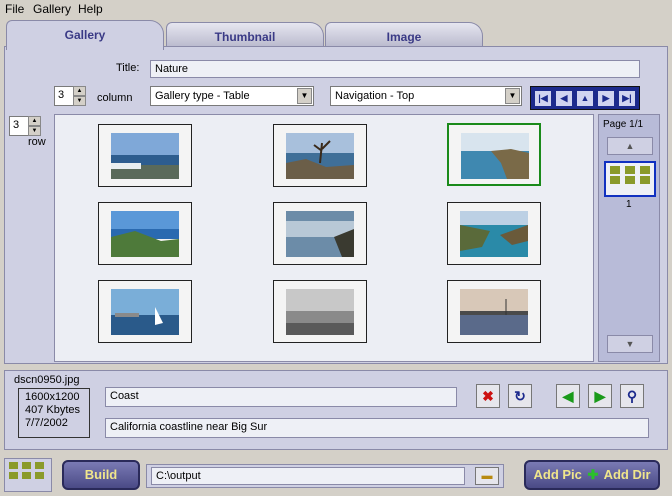 The height and width of the screenshot is (496, 672). Describe the element at coordinates (281, 397) in the screenshot. I see `caption-input: Coast` at that location.